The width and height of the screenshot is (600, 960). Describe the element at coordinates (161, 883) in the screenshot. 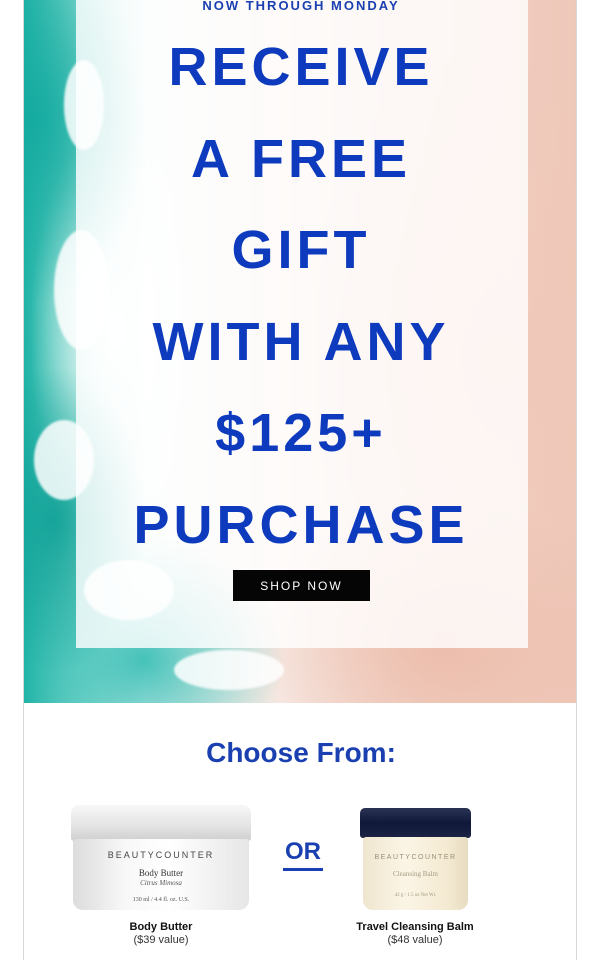

I see `jar-scent: Citrus Mimosa` at that location.